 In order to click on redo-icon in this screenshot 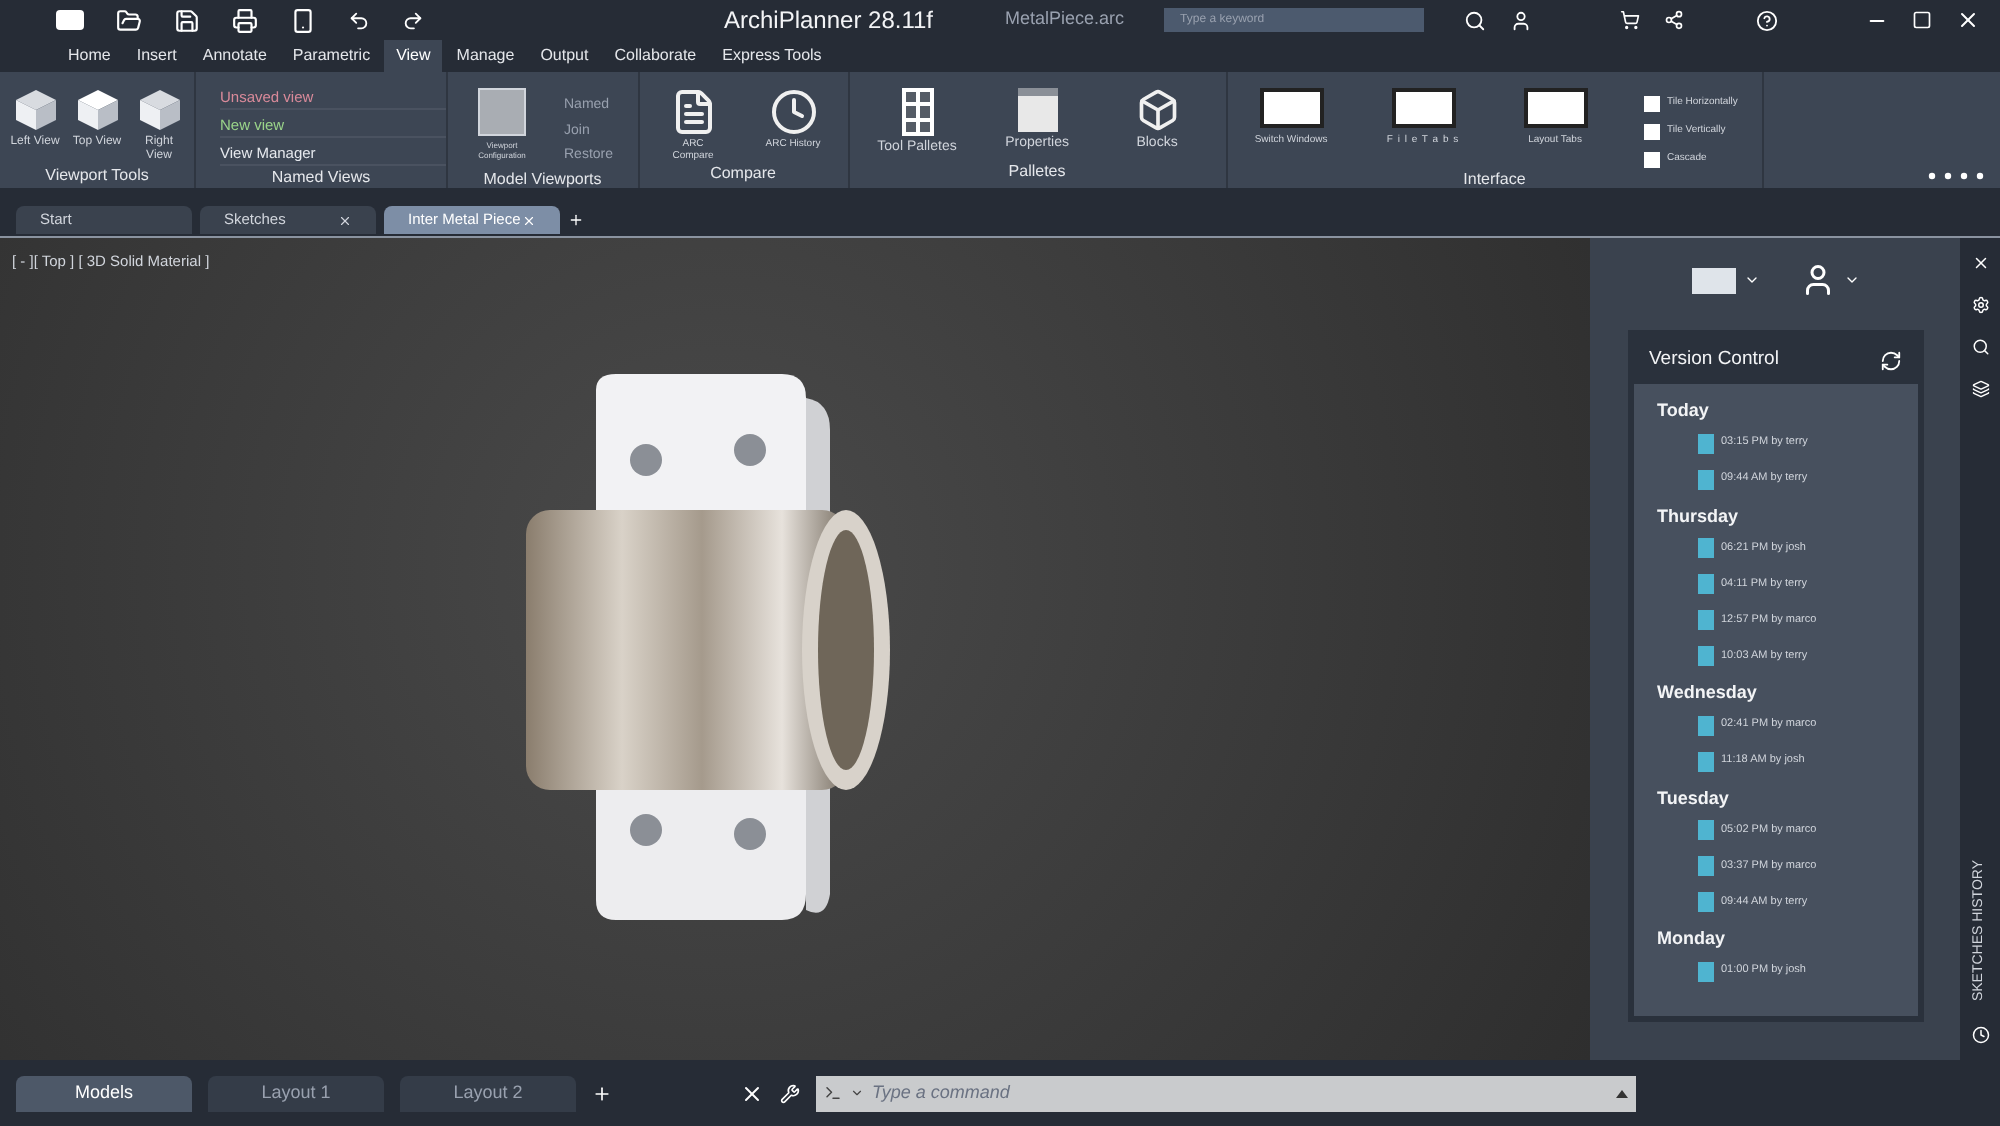, I will do `click(413, 20)`.